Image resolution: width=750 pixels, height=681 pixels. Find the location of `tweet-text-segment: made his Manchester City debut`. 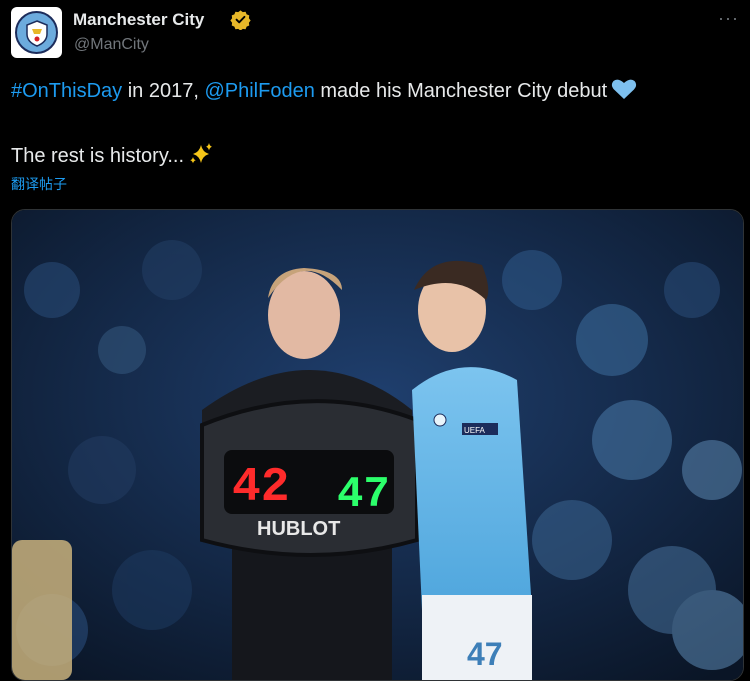

tweet-text-segment: made his Manchester City debut is located at coordinates (461, 91).